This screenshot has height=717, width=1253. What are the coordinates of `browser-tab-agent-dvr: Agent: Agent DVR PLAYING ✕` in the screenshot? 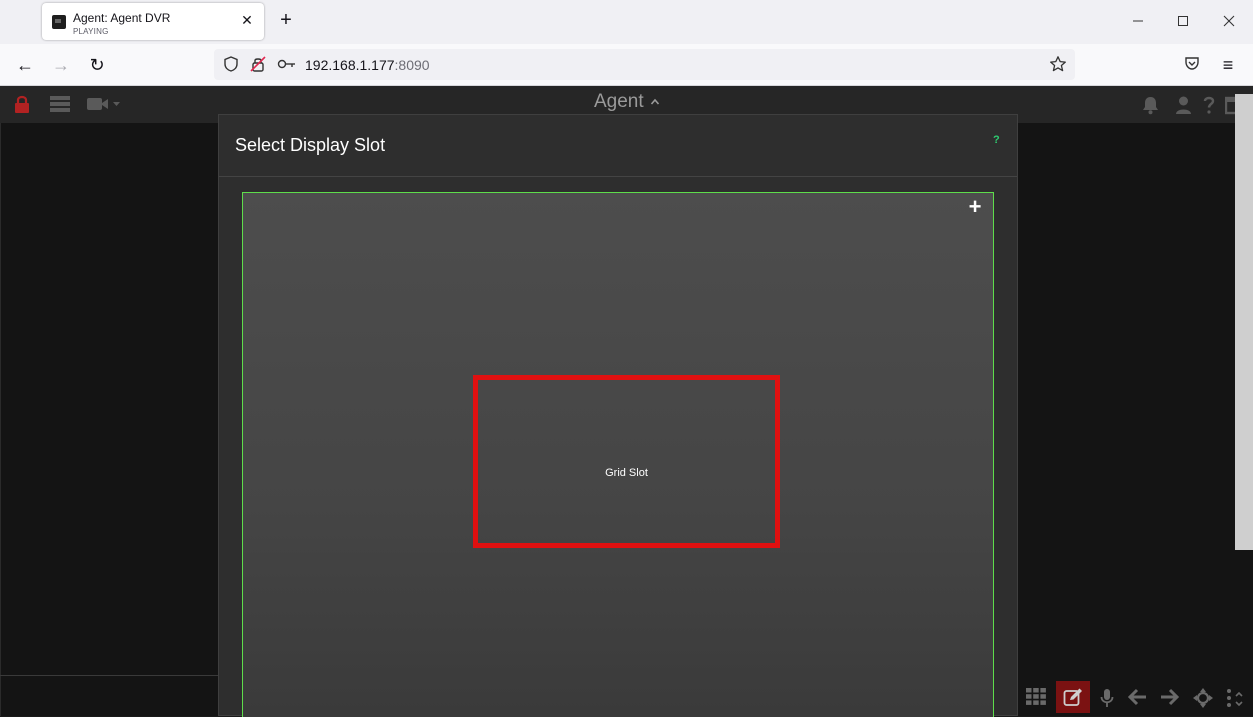 It's located at (153, 21).